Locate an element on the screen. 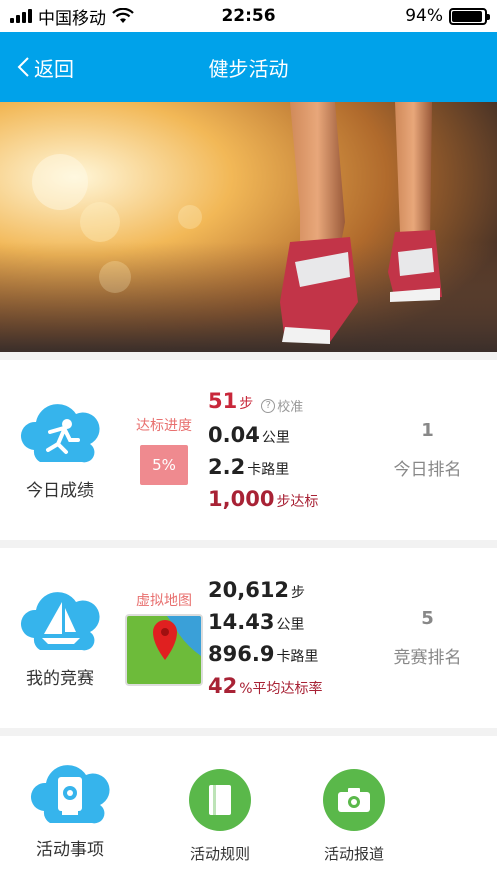  activity-items-button: 活动事项 is located at coordinates (70, 810).